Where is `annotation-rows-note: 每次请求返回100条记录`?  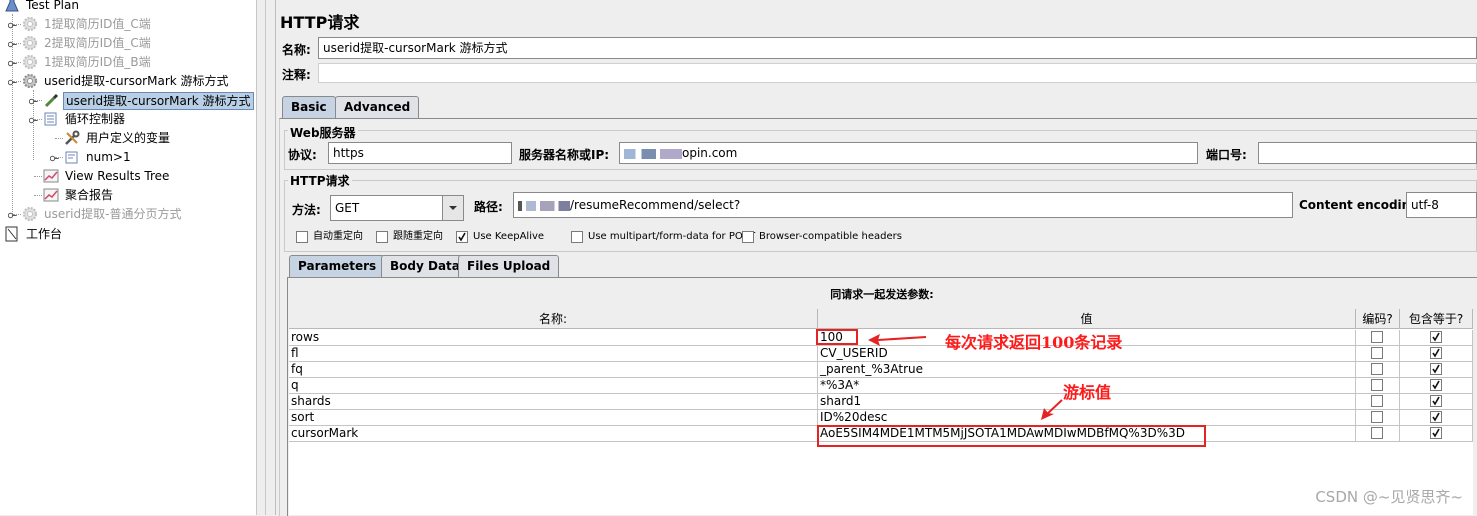
annotation-rows-note: 每次请求返回100条记录 is located at coordinates (1034, 342).